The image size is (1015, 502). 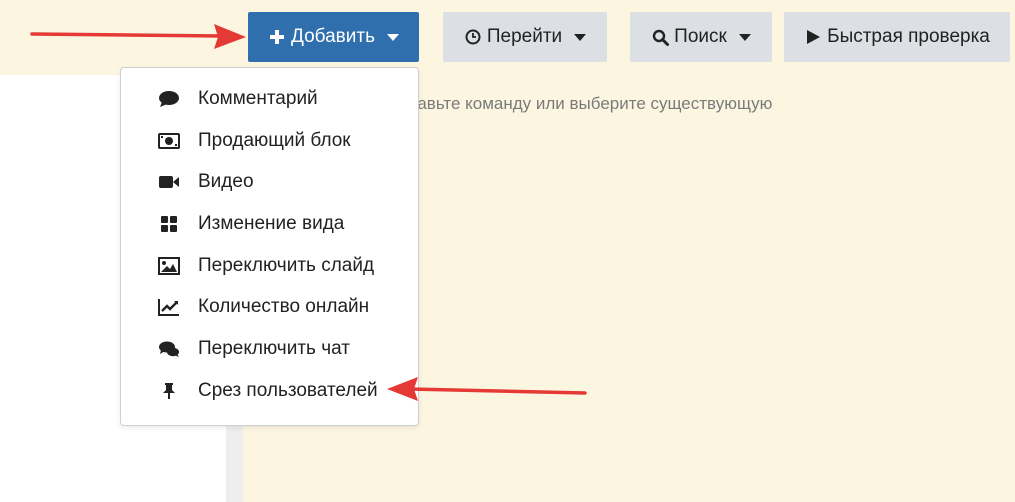 I want to click on arrow-to-user-slice-item, so click(x=487, y=389).